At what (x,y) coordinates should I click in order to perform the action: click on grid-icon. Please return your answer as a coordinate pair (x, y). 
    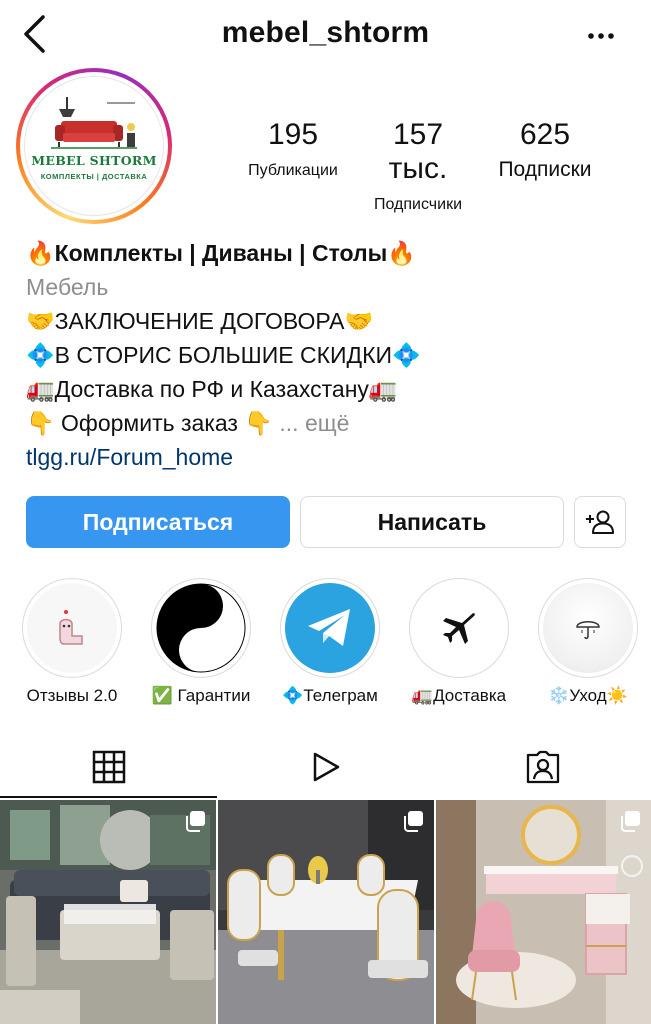
    Looking at the image, I should click on (108, 767).